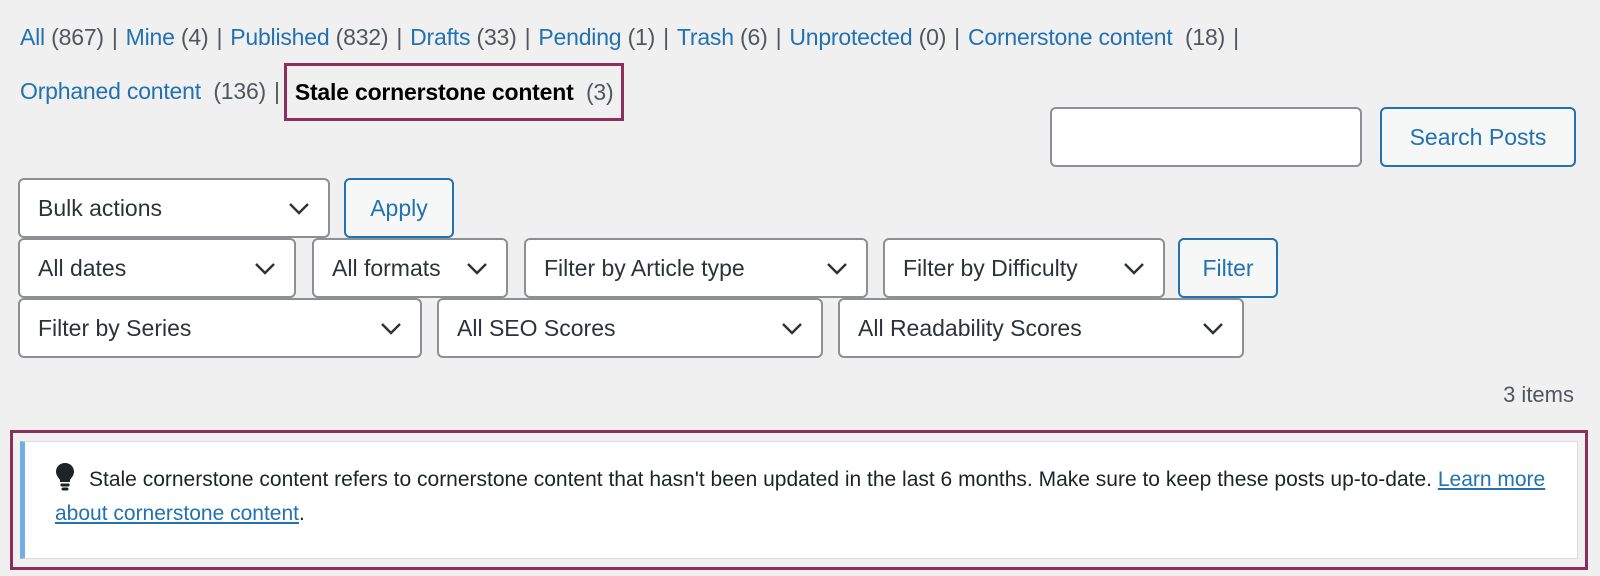 The width and height of the screenshot is (1600, 576). Describe the element at coordinates (1228, 268) in the screenshot. I see `filter-button: Filter` at that location.